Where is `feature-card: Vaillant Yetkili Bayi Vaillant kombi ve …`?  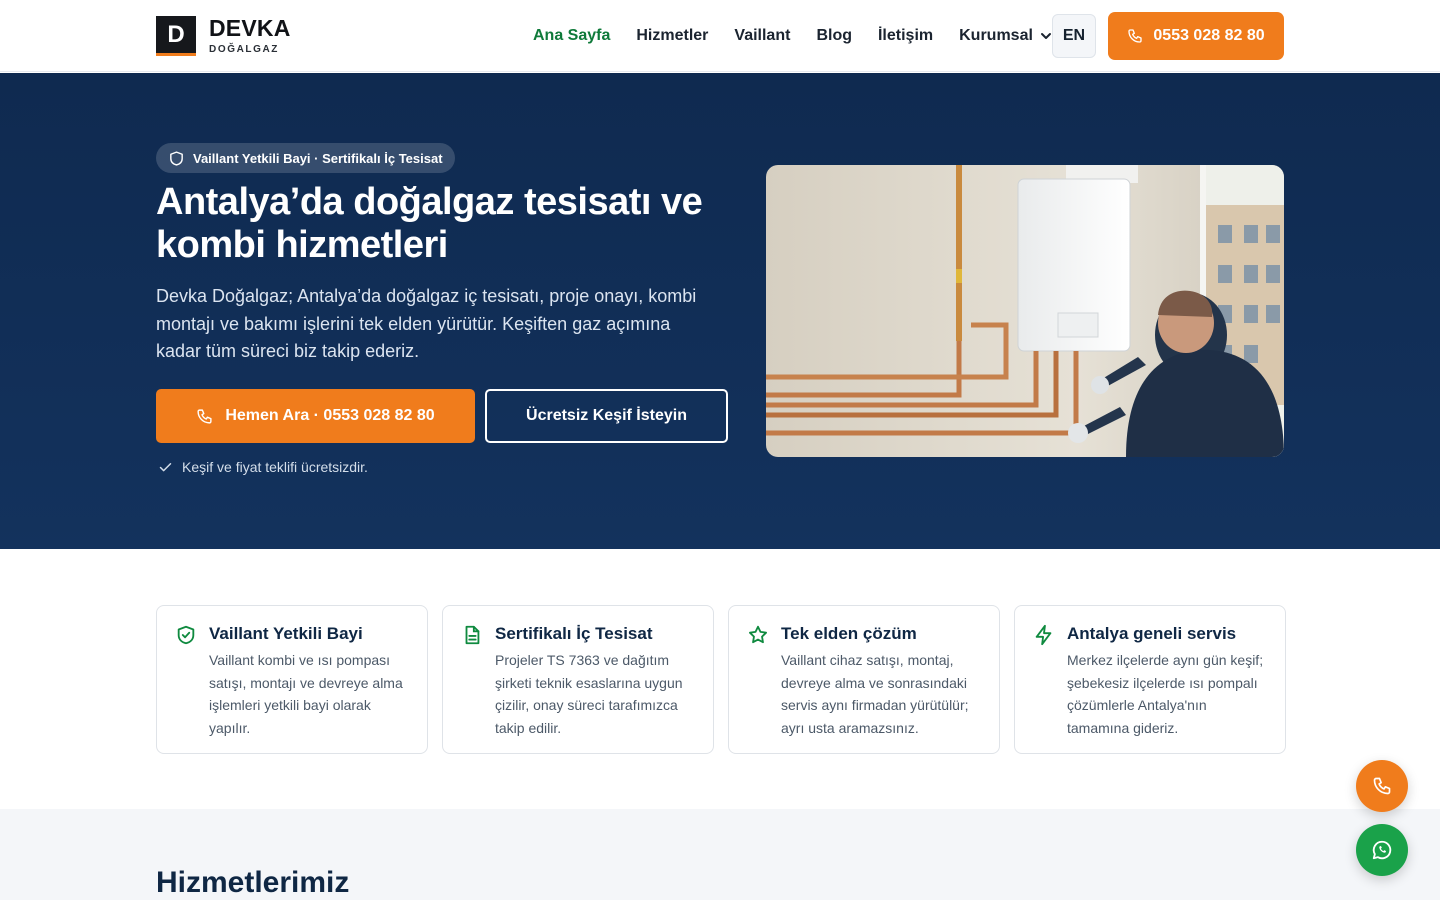
feature-card: Vaillant Yetkili Bayi Vaillant kombi ve … is located at coordinates (292, 679).